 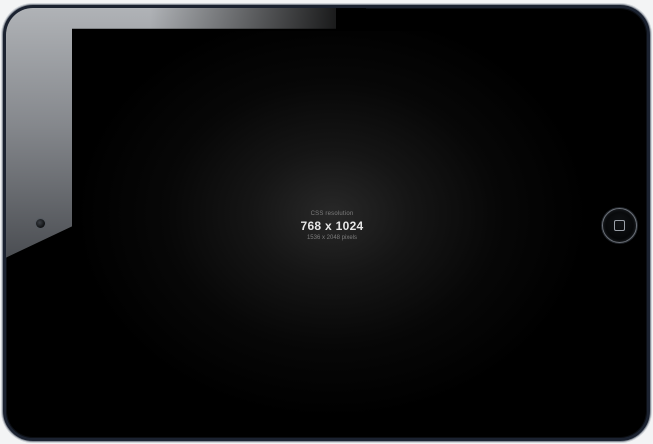 I want to click on home-button, so click(x=619, y=225).